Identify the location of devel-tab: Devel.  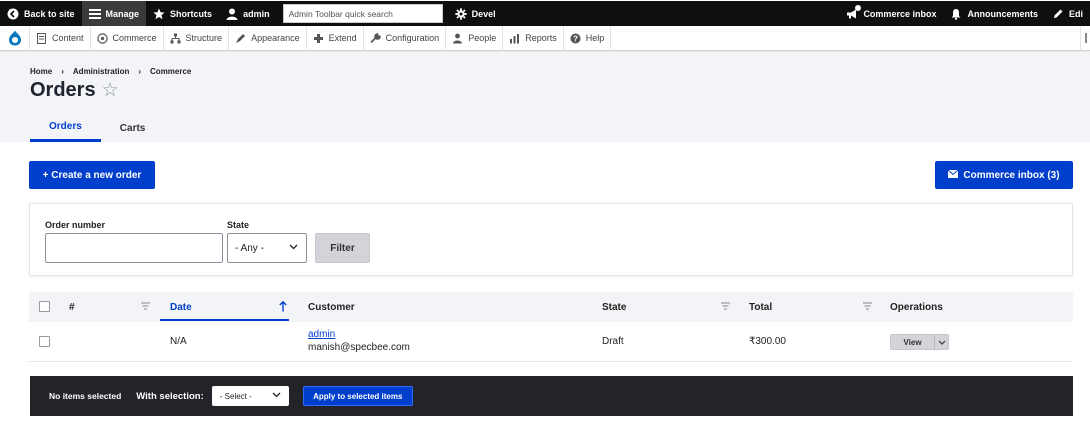
(475, 13).